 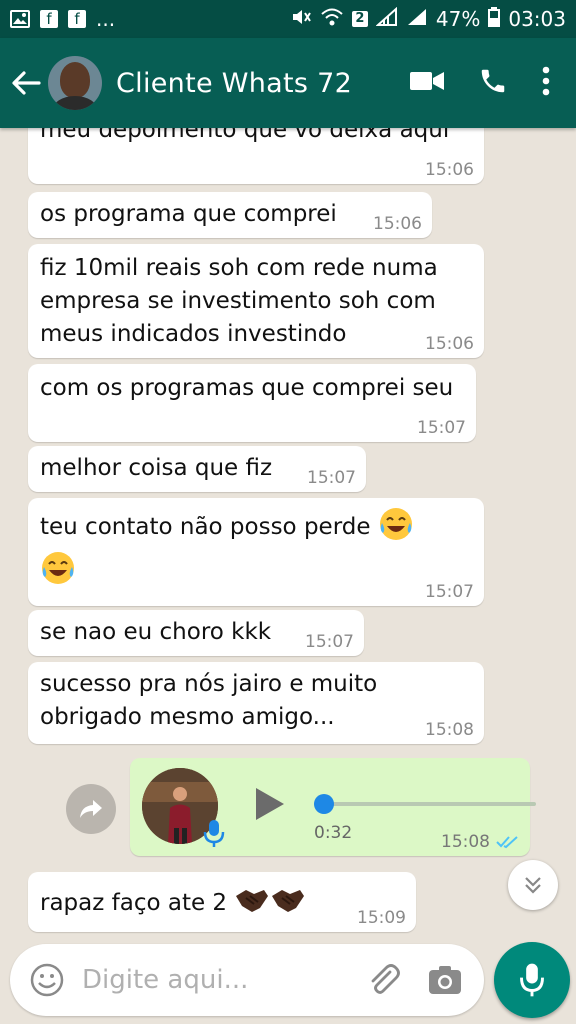 I want to click on back-button, so click(x=26, y=83).